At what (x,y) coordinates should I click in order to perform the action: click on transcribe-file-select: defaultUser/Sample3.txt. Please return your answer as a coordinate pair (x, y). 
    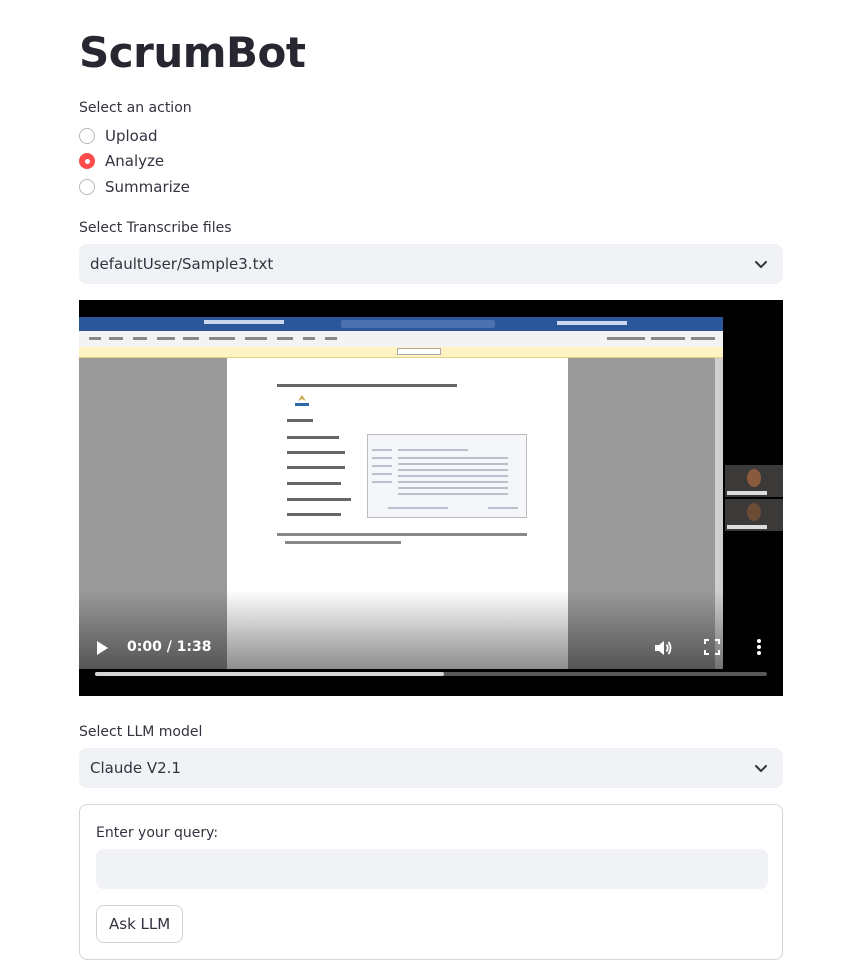
    Looking at the image, I should click on (431, 264).